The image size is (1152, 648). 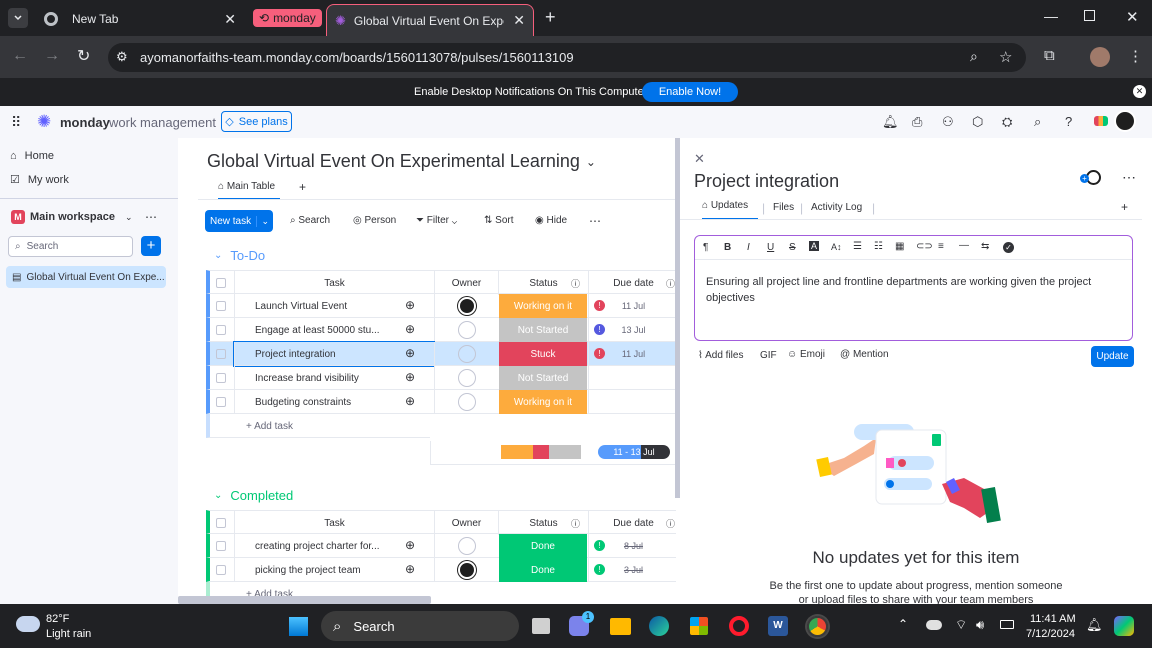 I want to click on clock-time: 11:41 AM, so click(x=1053, y=619).